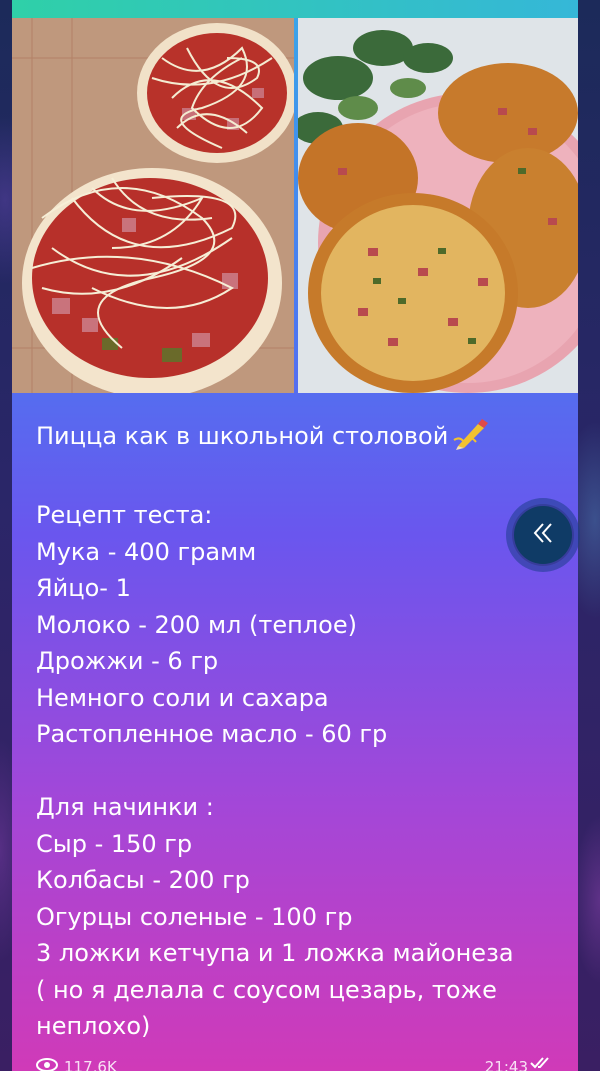 This screenshot has width=600, height=1071. What do you see at coordinates (275, 953) in the screenshot?
I see `filling-item: 3 ложки кетчупа и 1 ложка майонеза` at bounding box center [275, 953].